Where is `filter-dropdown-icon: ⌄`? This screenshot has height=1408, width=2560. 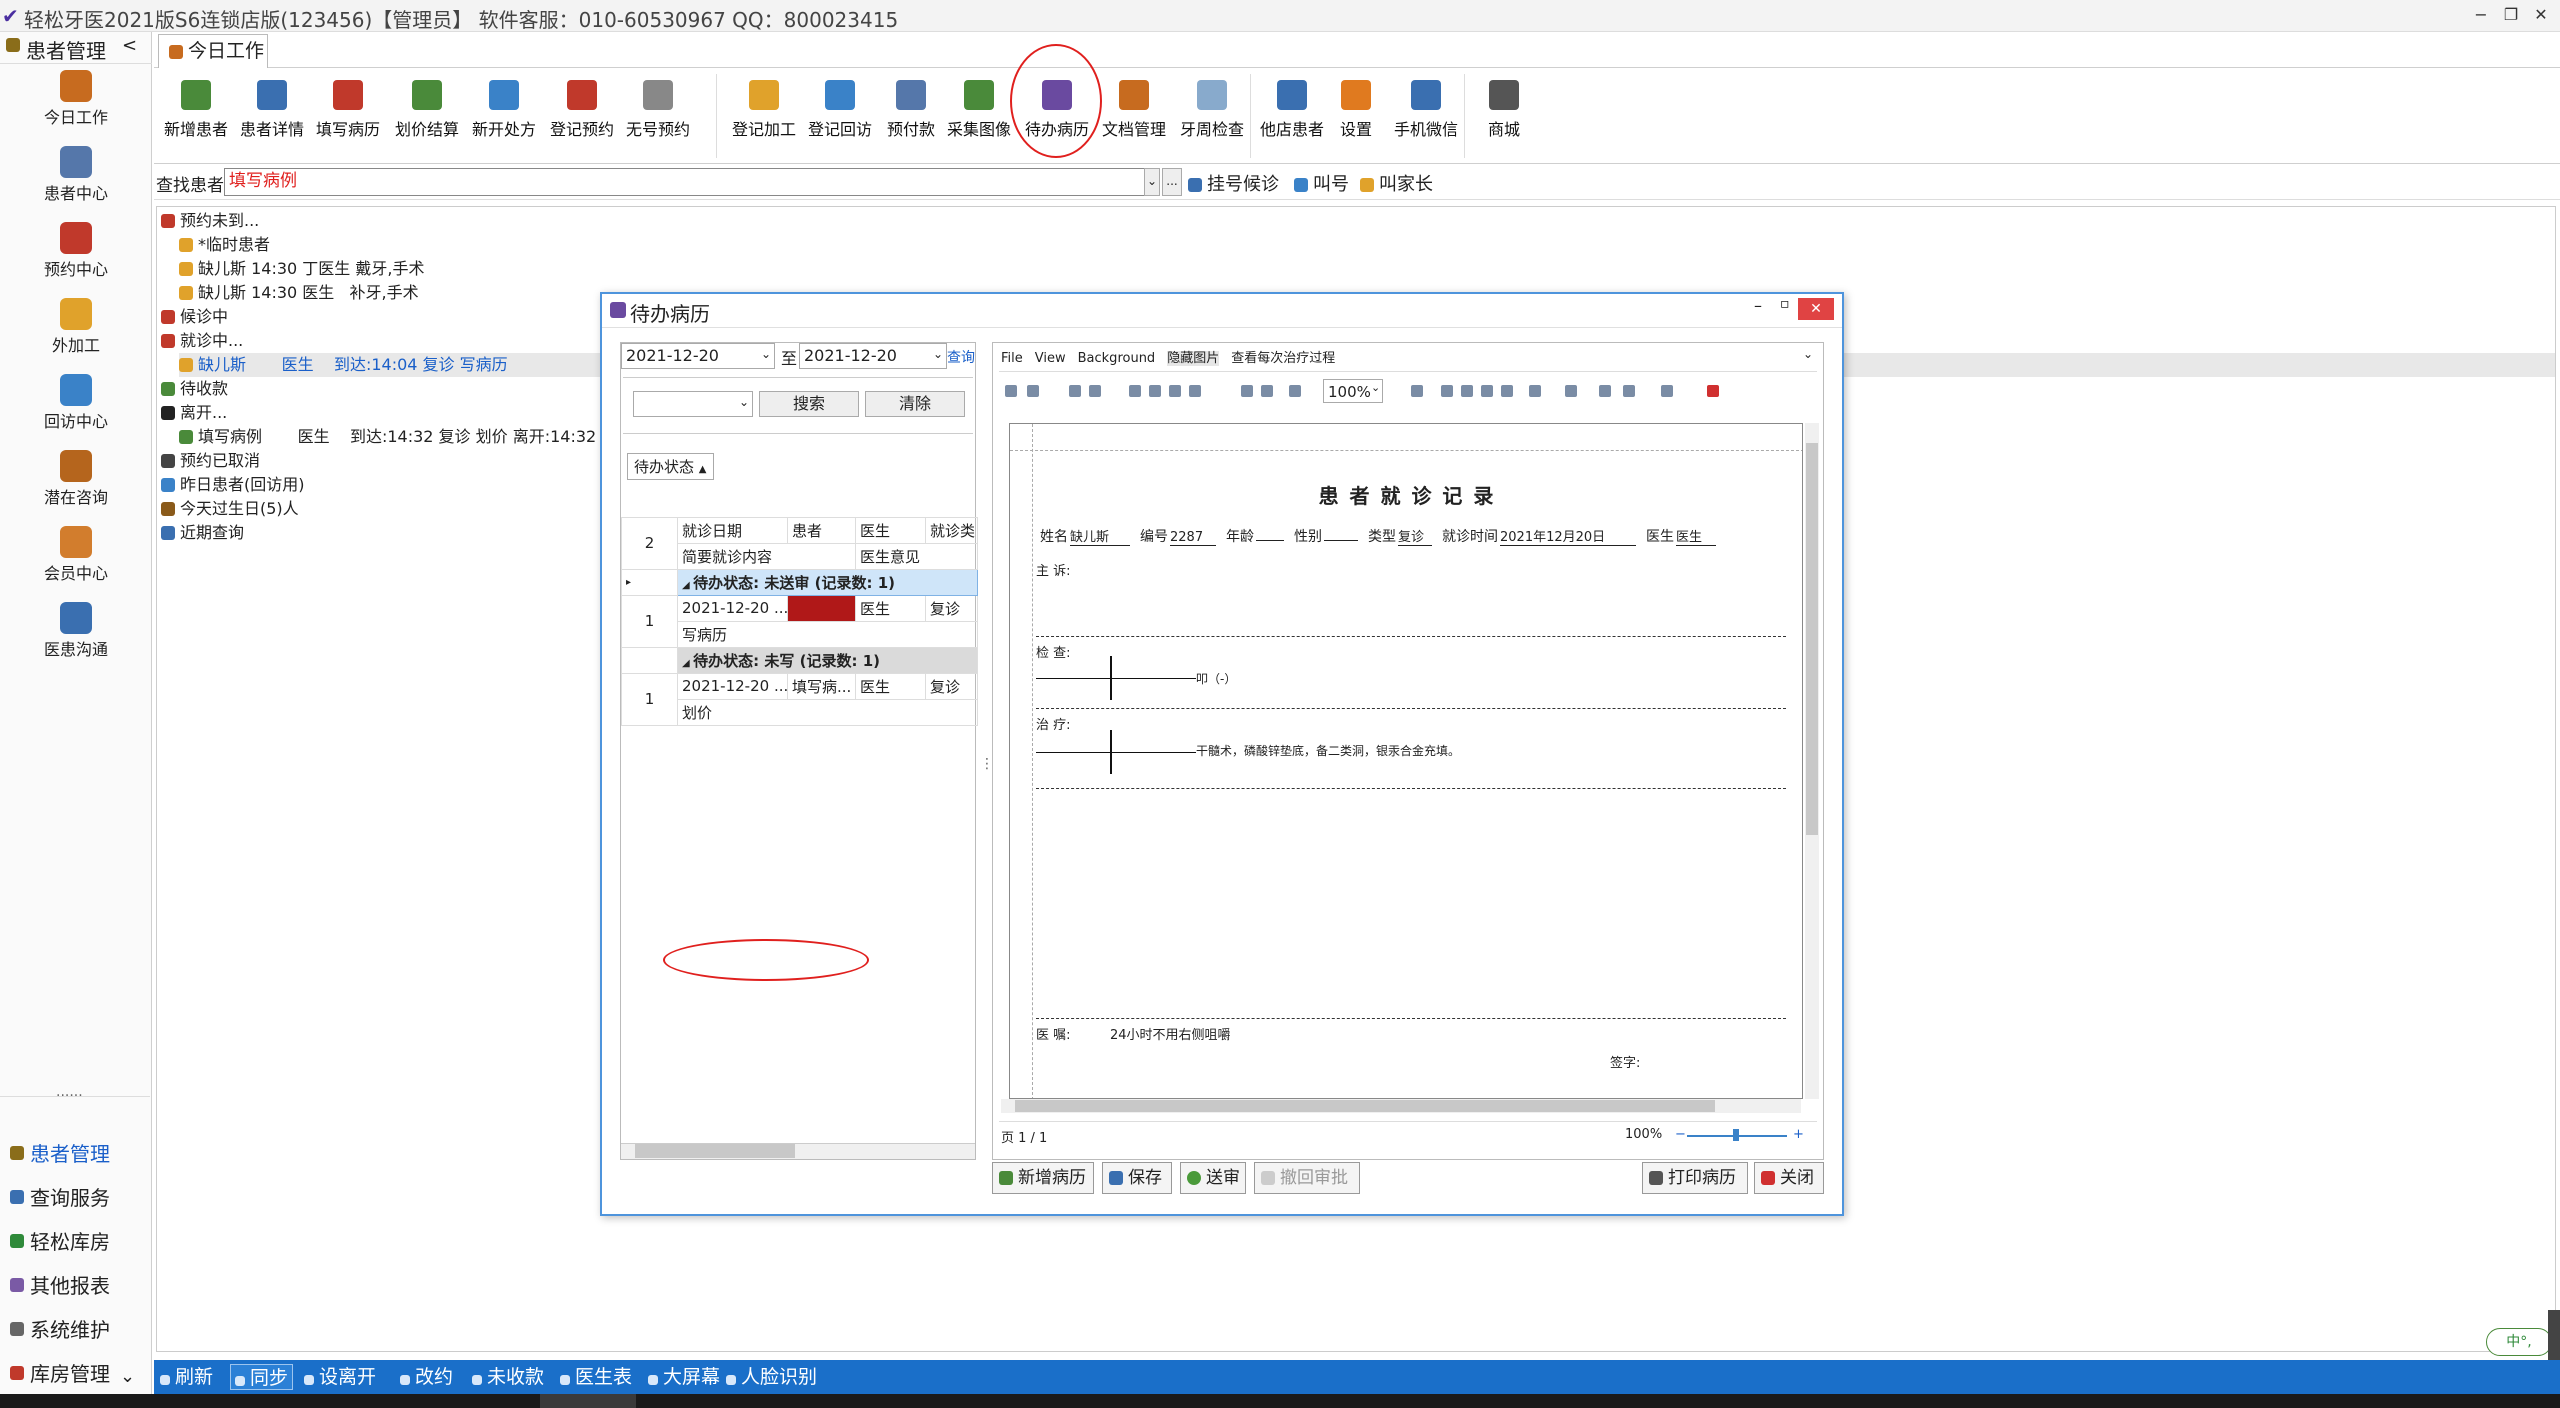
filter-dropdown-icon: ⌄ is located at coordinates (744, 402).